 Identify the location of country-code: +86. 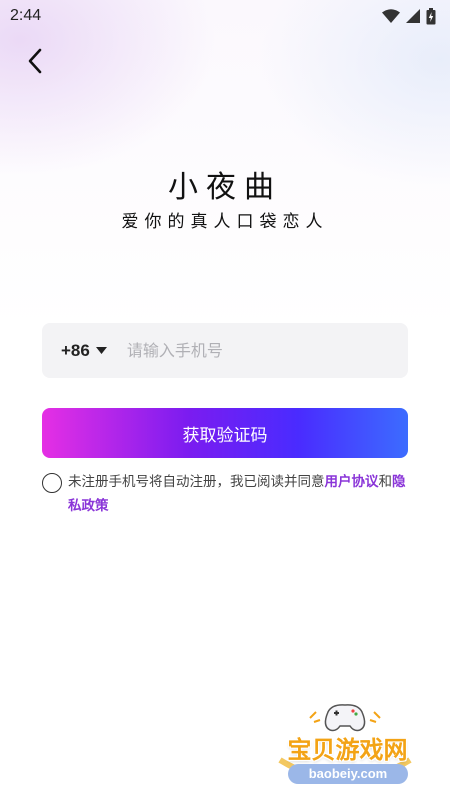
(75, 350).